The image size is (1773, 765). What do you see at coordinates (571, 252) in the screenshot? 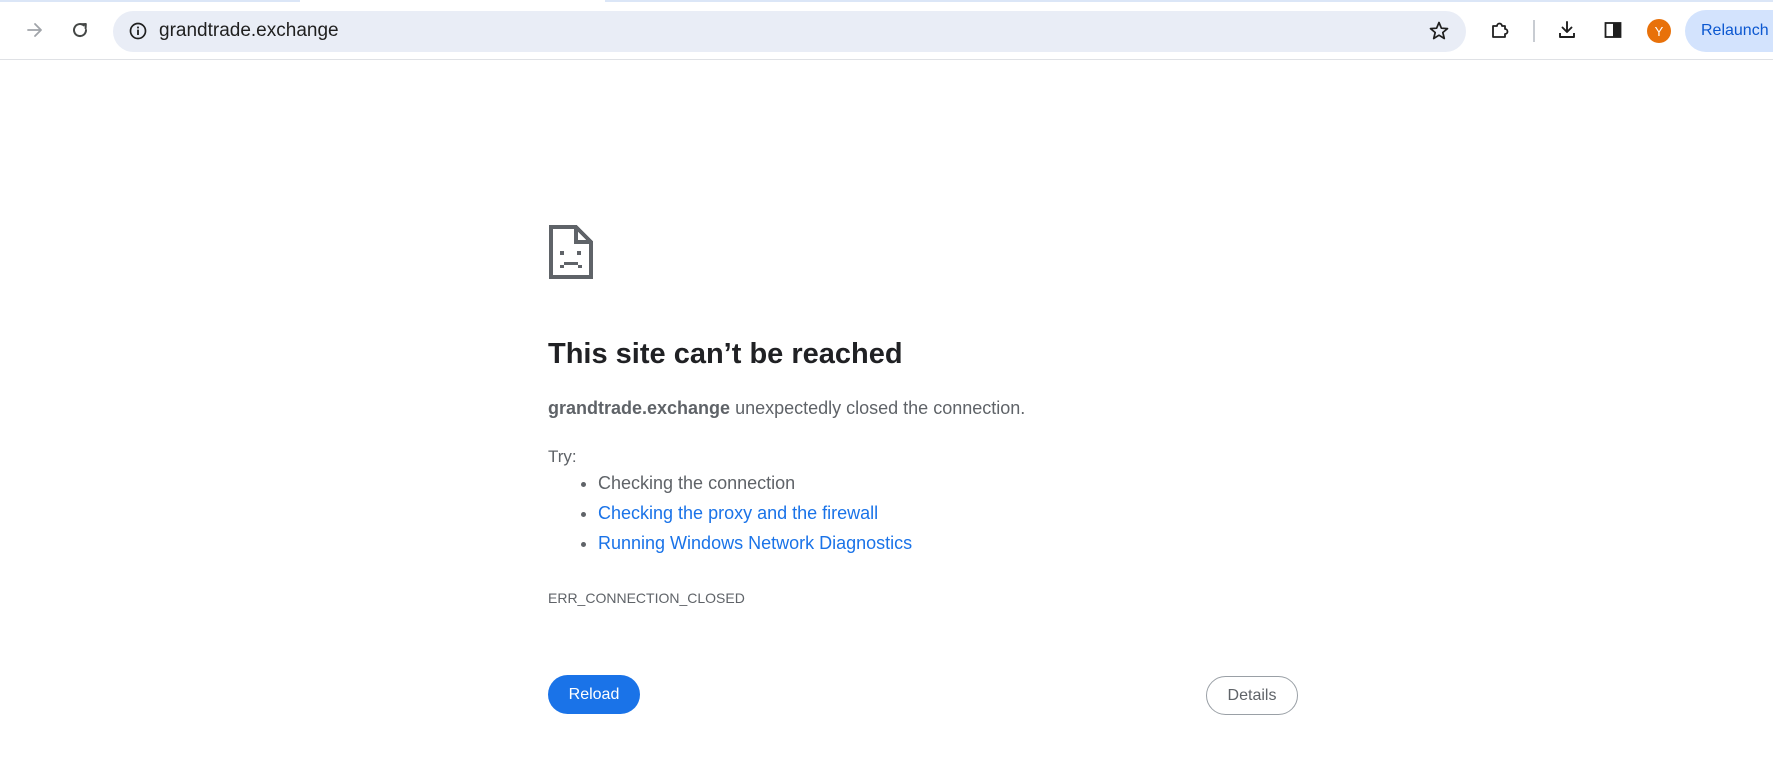
I see `sad-page-icon` at bounding box center [571, 252].